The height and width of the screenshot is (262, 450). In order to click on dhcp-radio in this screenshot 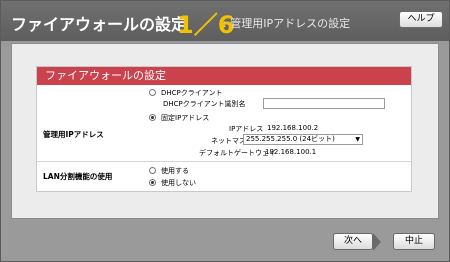, I will do `click(152, 92)`.